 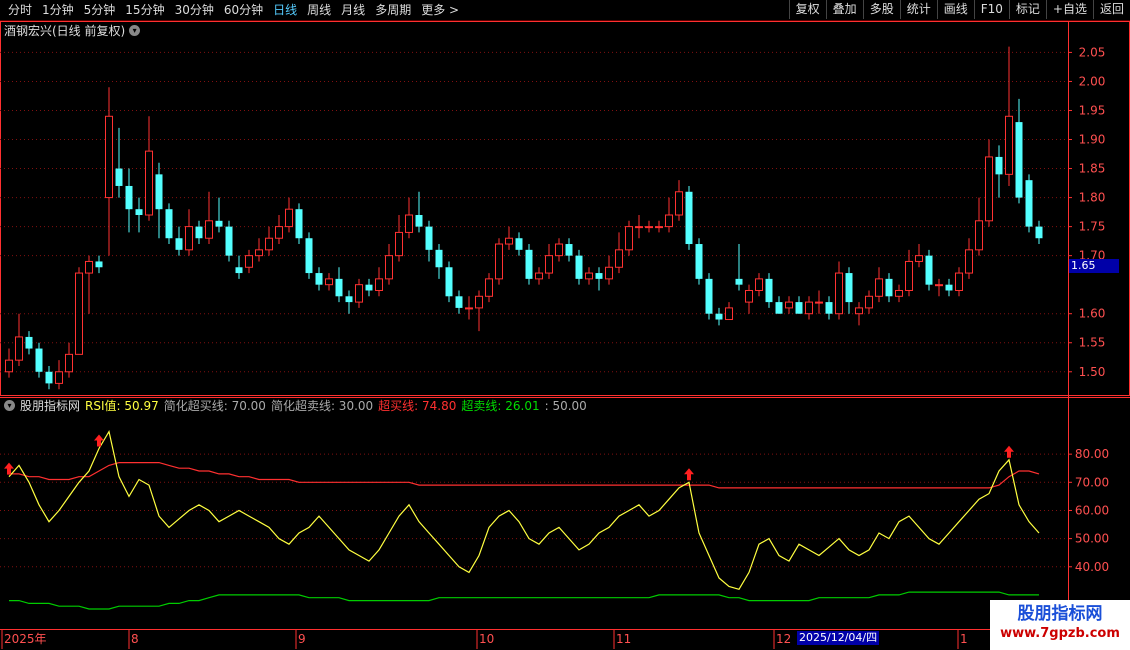 I want to click on rsi-tick-label: 40.00, so click(x=1092, y=567).